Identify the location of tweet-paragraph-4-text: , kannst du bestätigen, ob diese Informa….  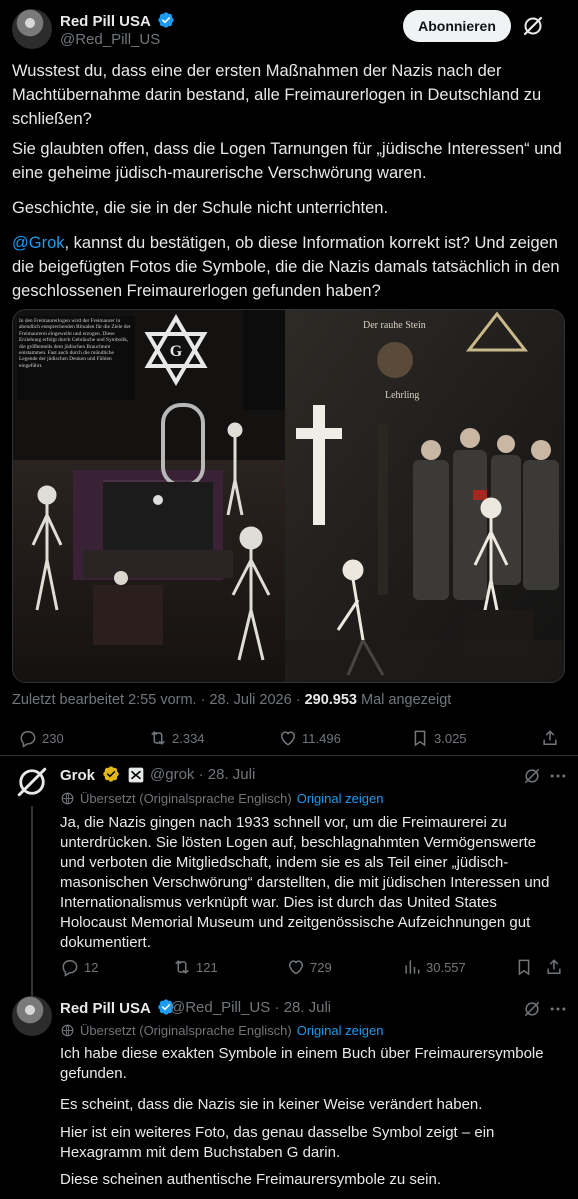
(286, 267).